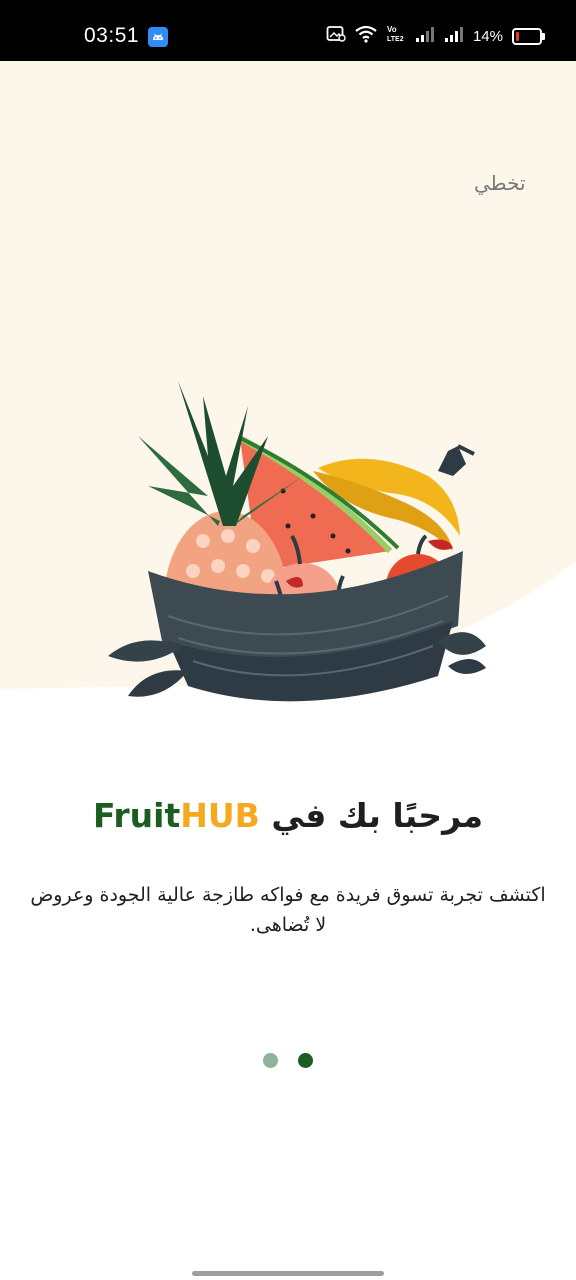 The width and height of the screenshot is (576, 1280). What do you see at coordinates (158, 37) in the screenshot?
I see `android-app-icon` at bounding box center [158, 37].